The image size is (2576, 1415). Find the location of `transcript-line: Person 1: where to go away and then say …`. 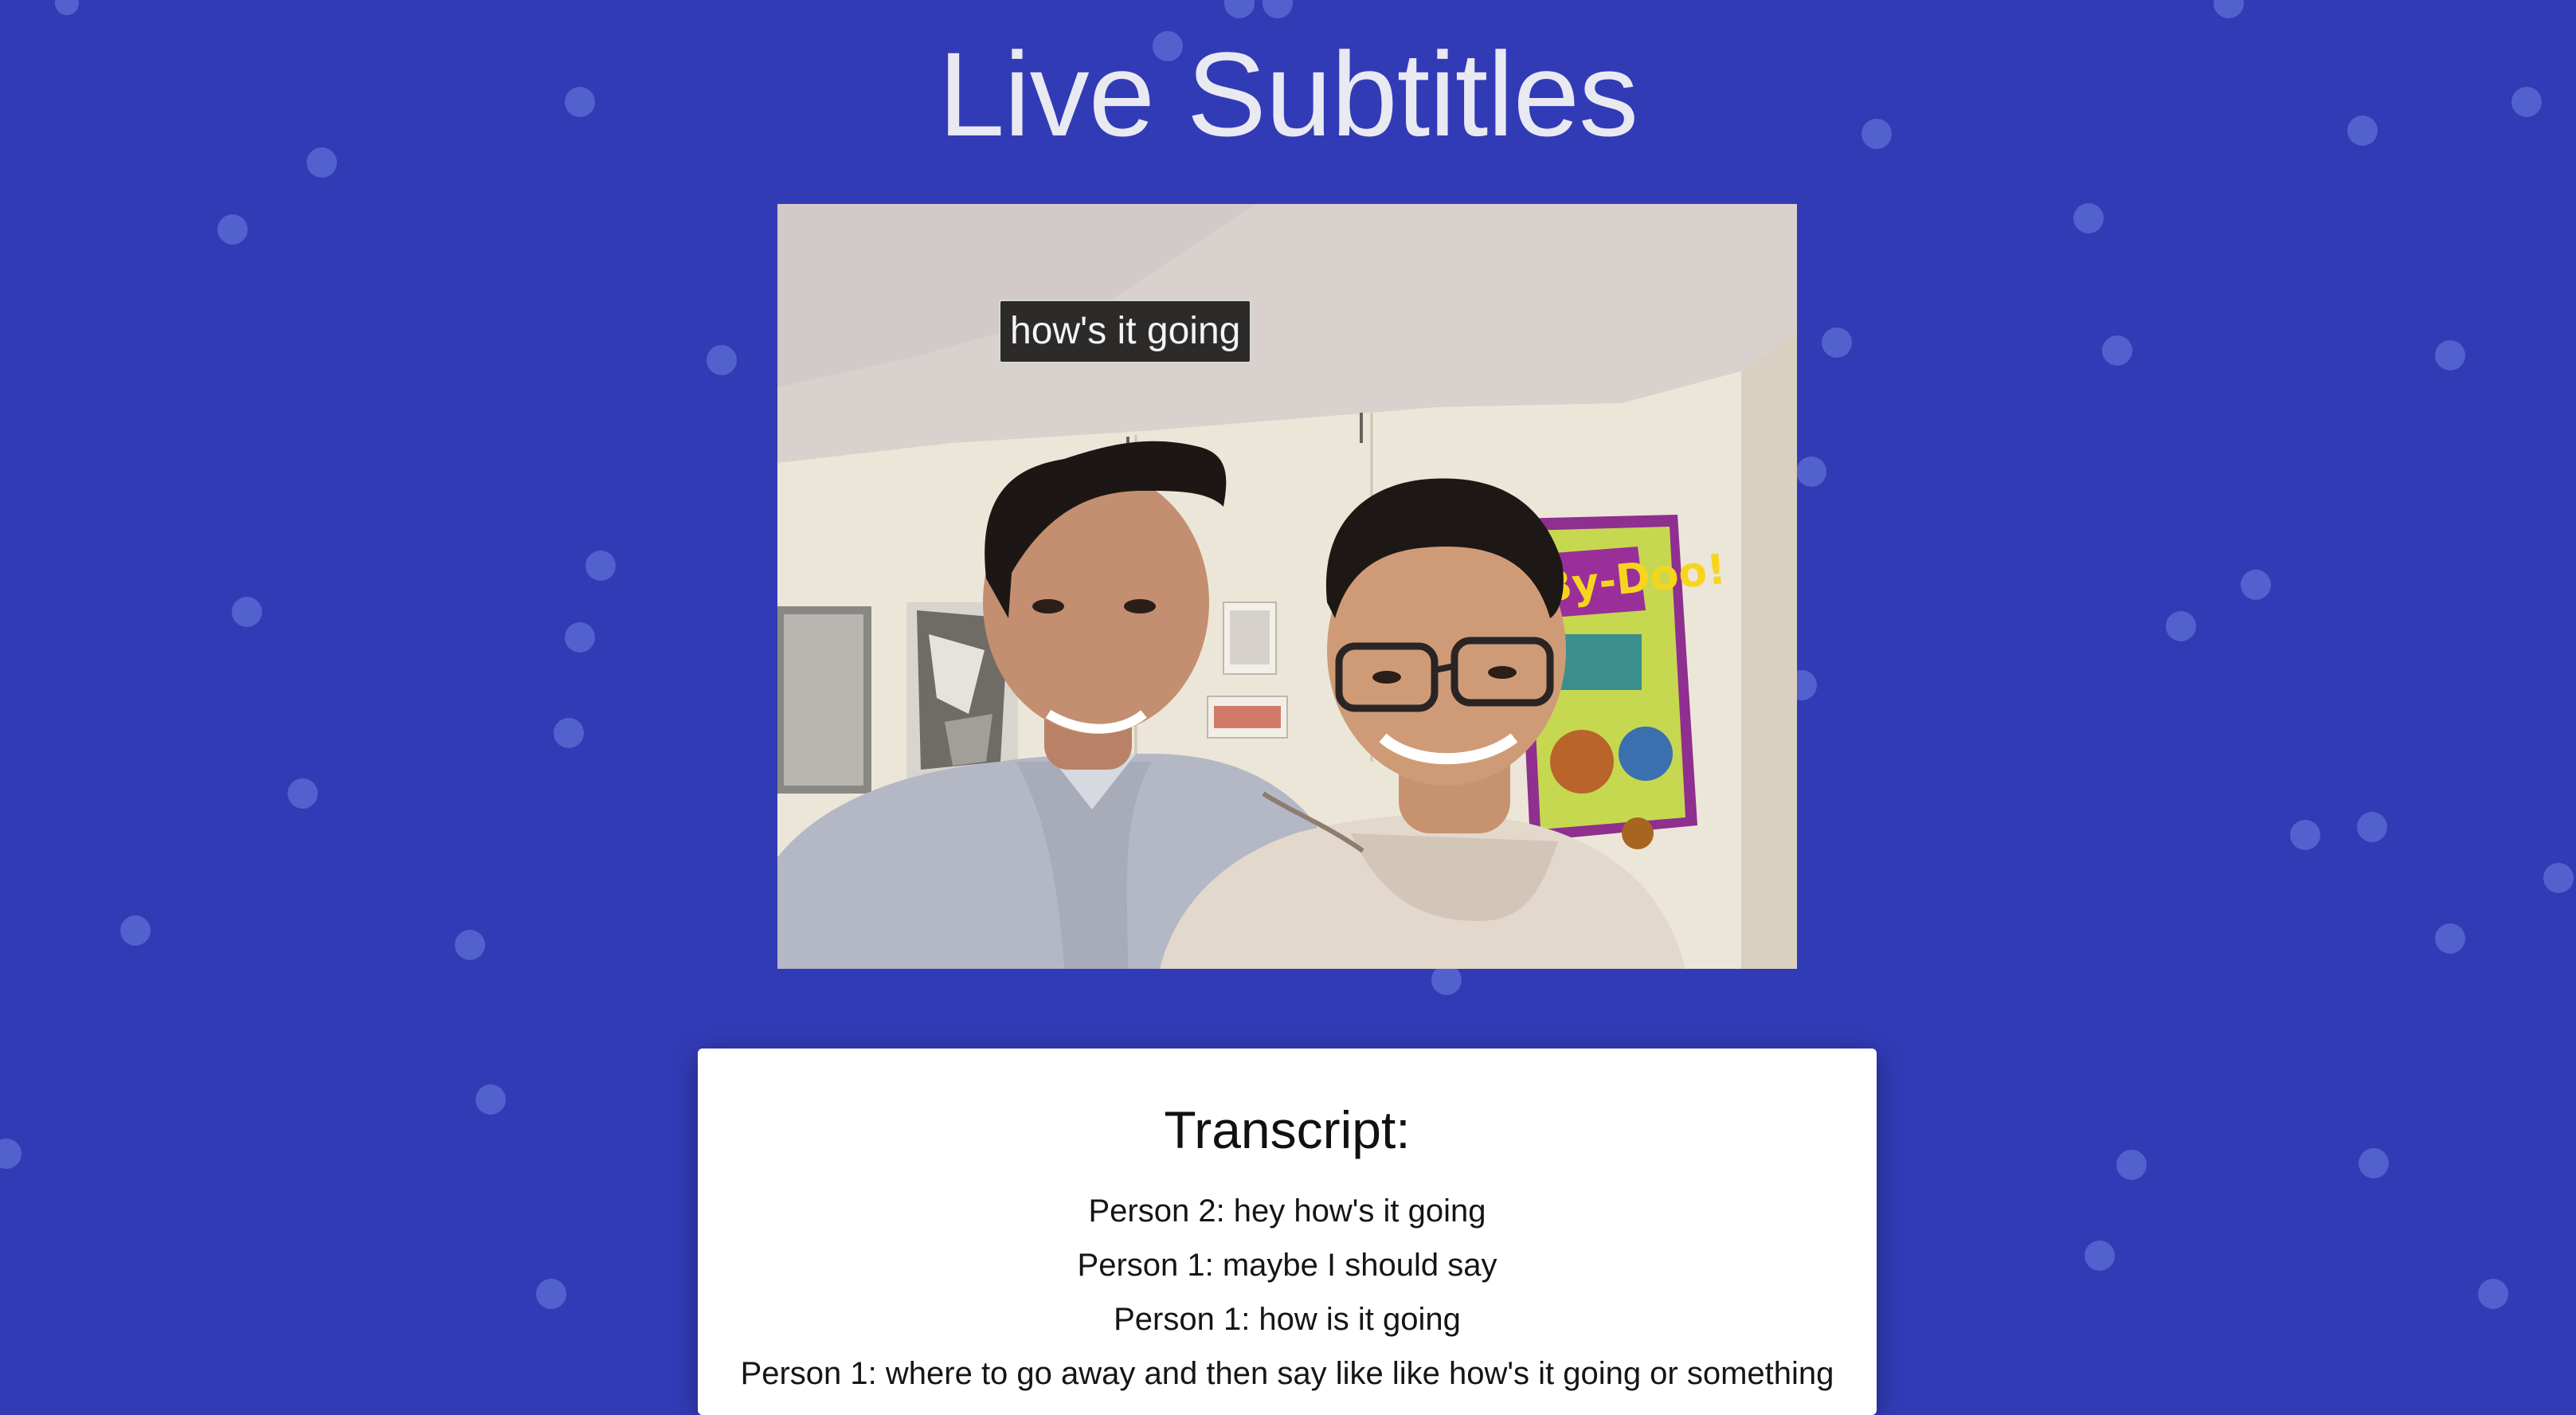

transcript-line: Person 1: where to go away and then say … is located at coordinates (1287, 1374).